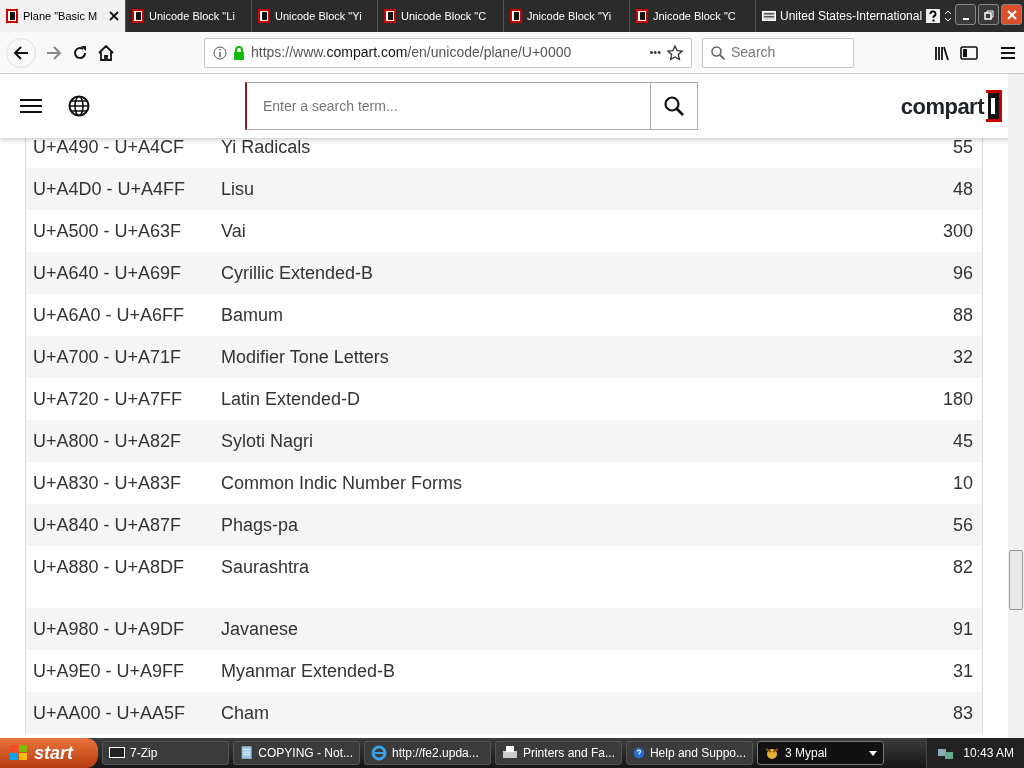 The height and width of the screenshot is (768, 1024). I want to click on block-name: Lisu, so click(238, 189).